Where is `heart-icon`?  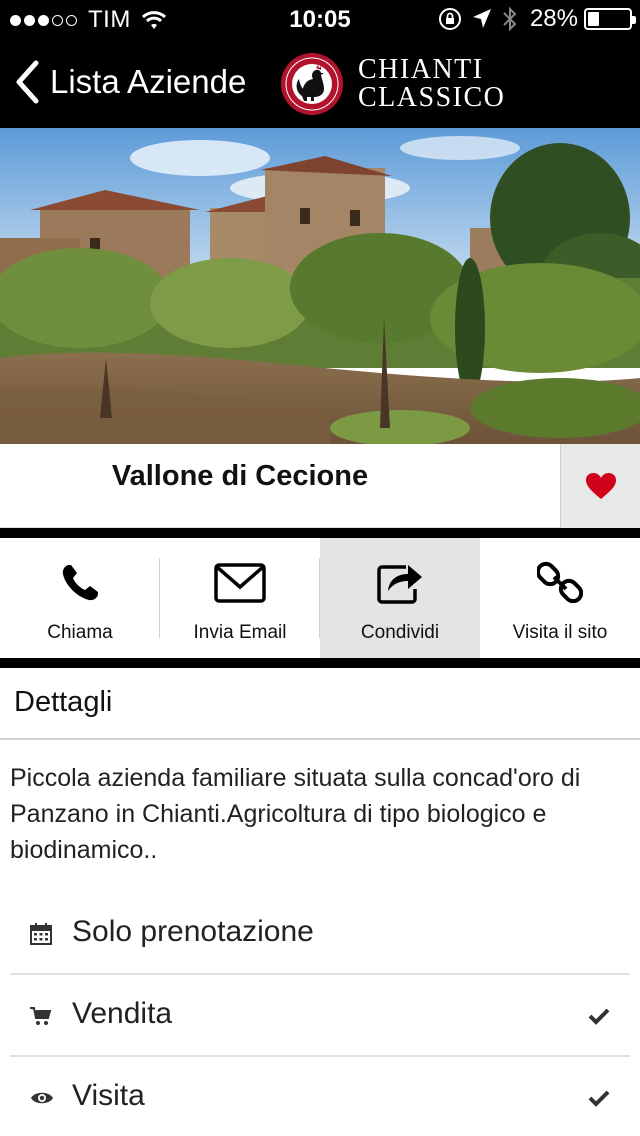 heart-icon is located at coordinates (600, 486).